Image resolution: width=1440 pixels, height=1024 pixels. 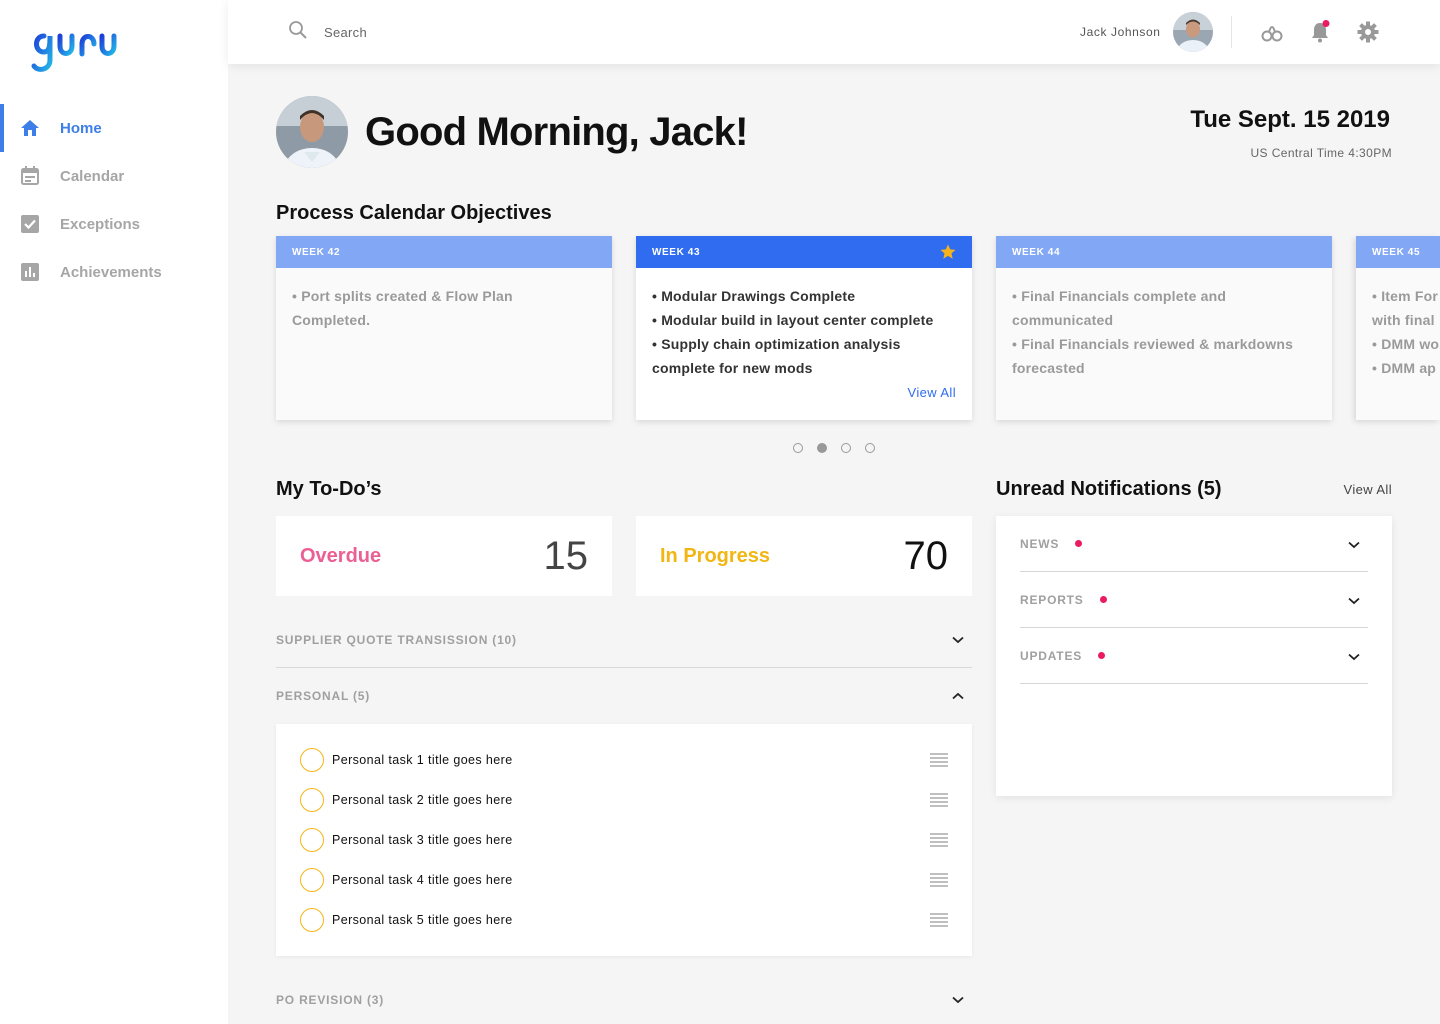 What do you see at coordinates (1048, 368) in the screenshot?
I see `week-item: forecasted` at bounding box center [1048, 368].